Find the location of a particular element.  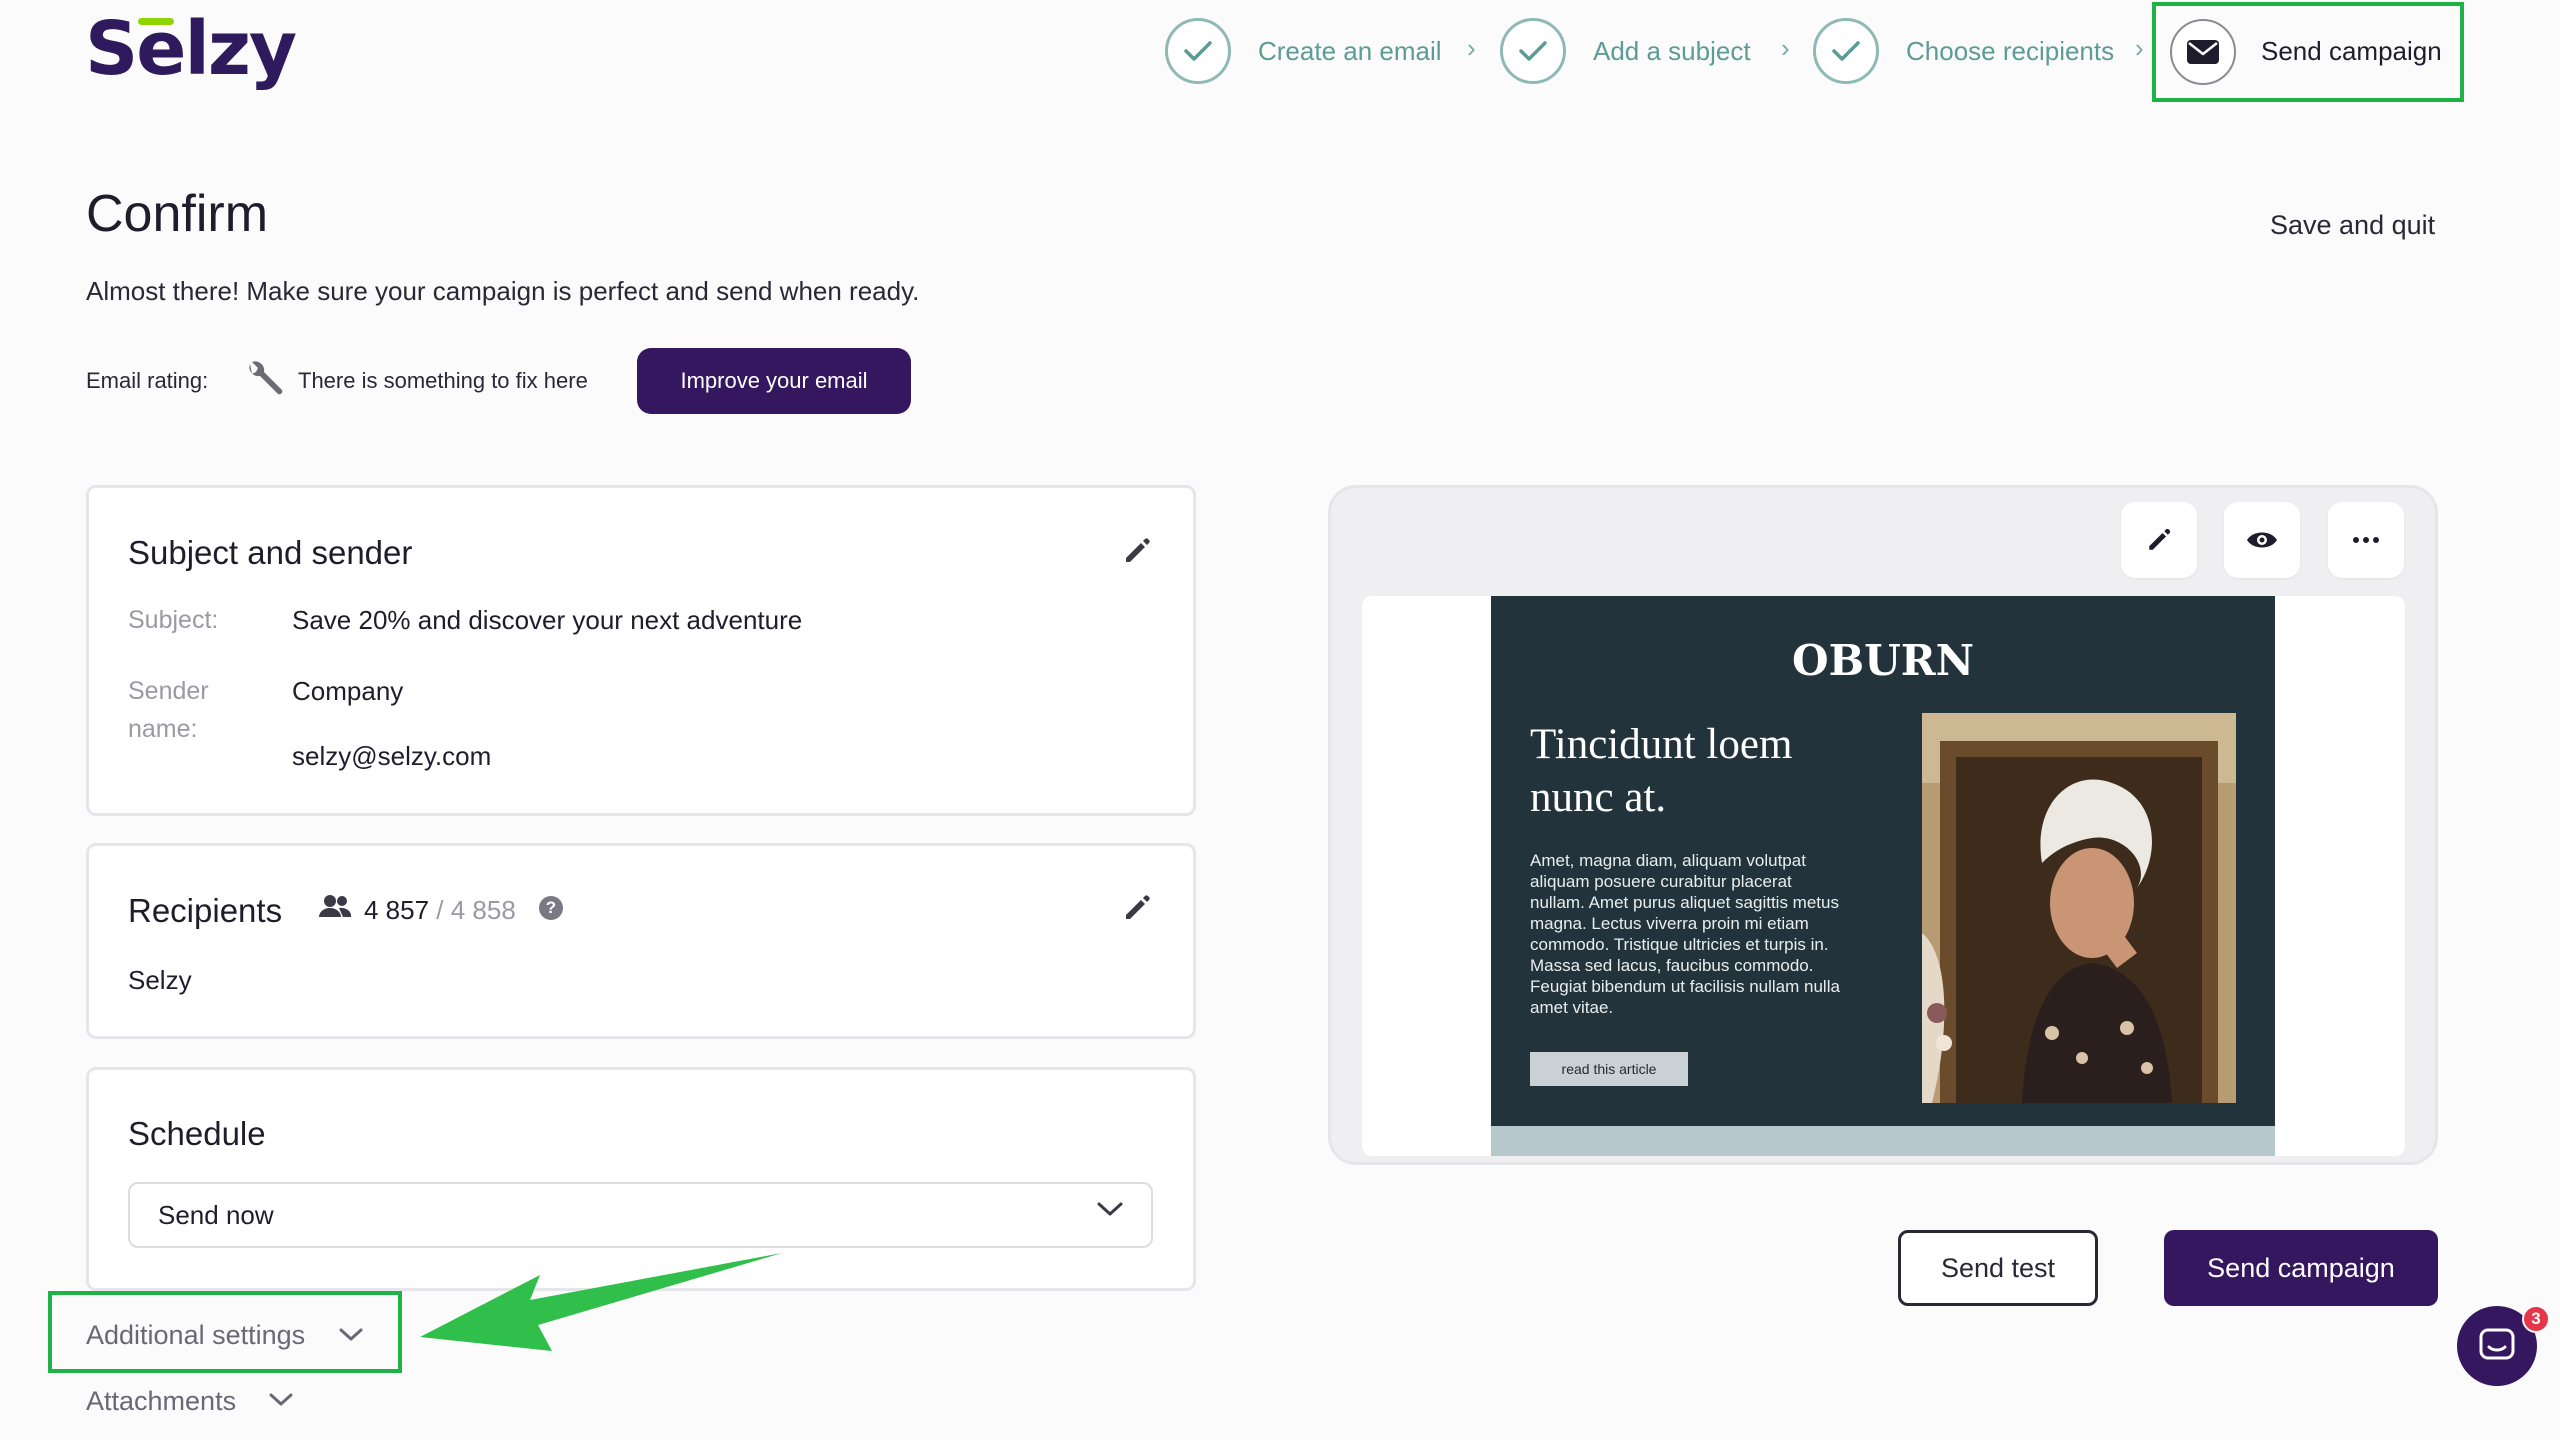

step-3-label: Choose recipients is located at coordinates (2010, 51).